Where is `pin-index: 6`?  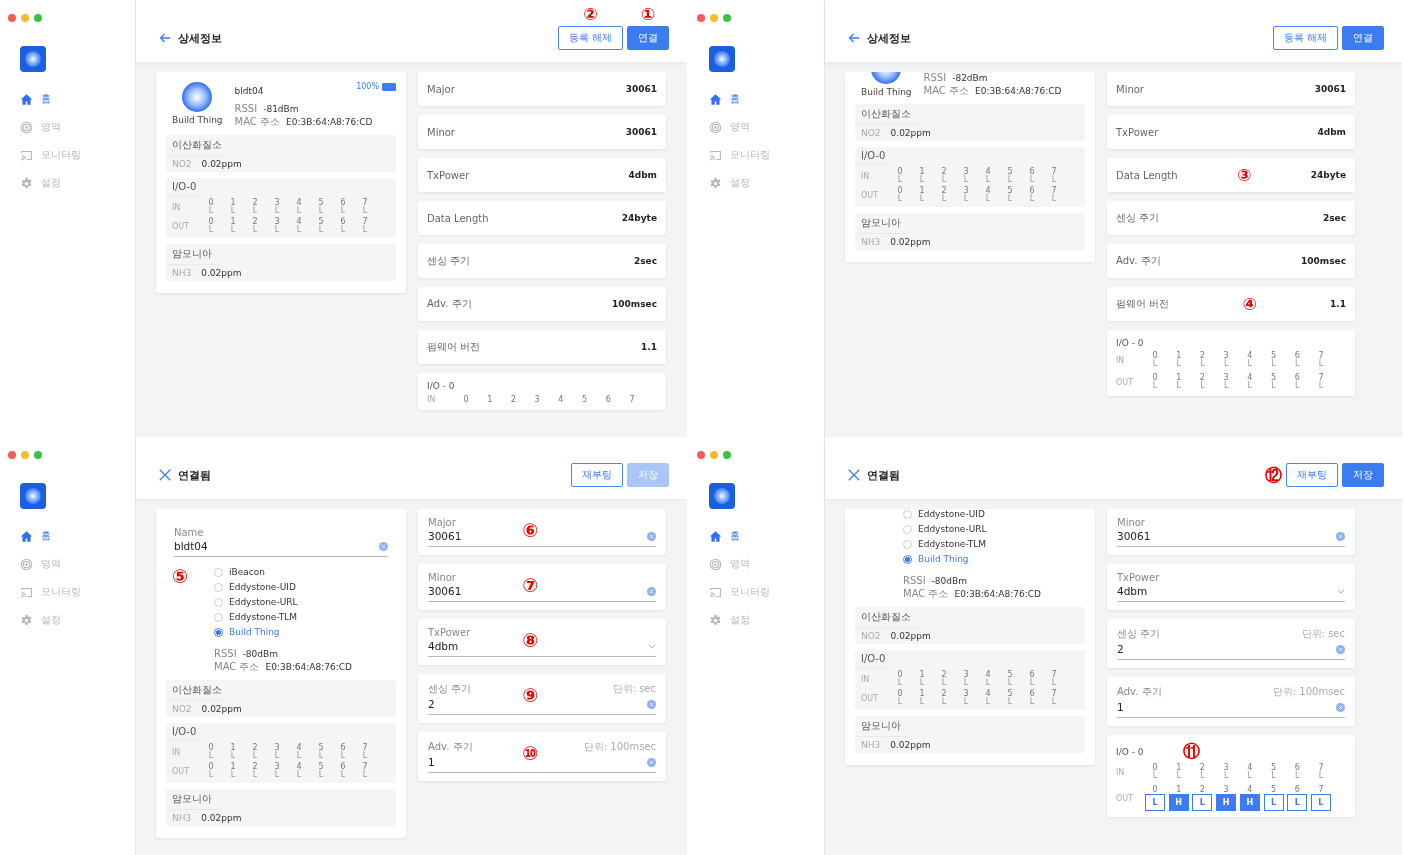
pin-index: 6 is located at coordinates (1032, 694).